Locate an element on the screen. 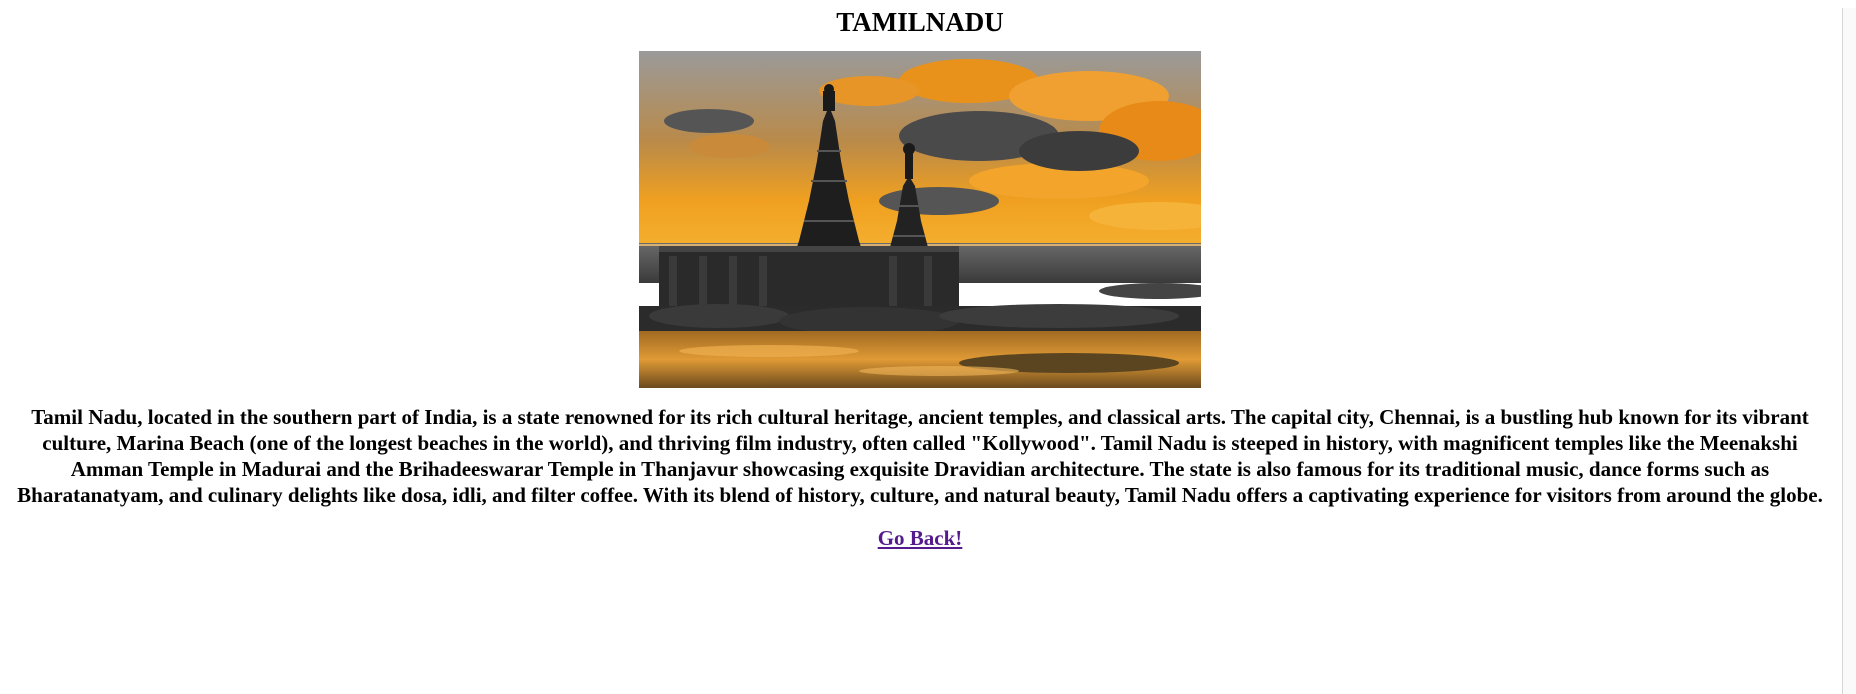 The height and width of the screenshot is (694, 1856). page-title: TAMILNADU is located at coordinates (920, 22).